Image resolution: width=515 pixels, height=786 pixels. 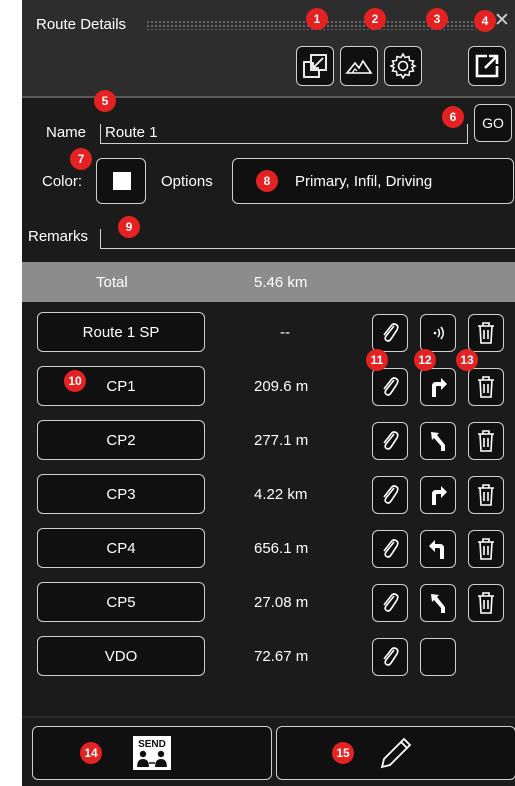 What do you see at coordinates (281, 386) in the screenshot?
I see `waypoint-distance: 209.6 m` at bounding box center [281, 386].